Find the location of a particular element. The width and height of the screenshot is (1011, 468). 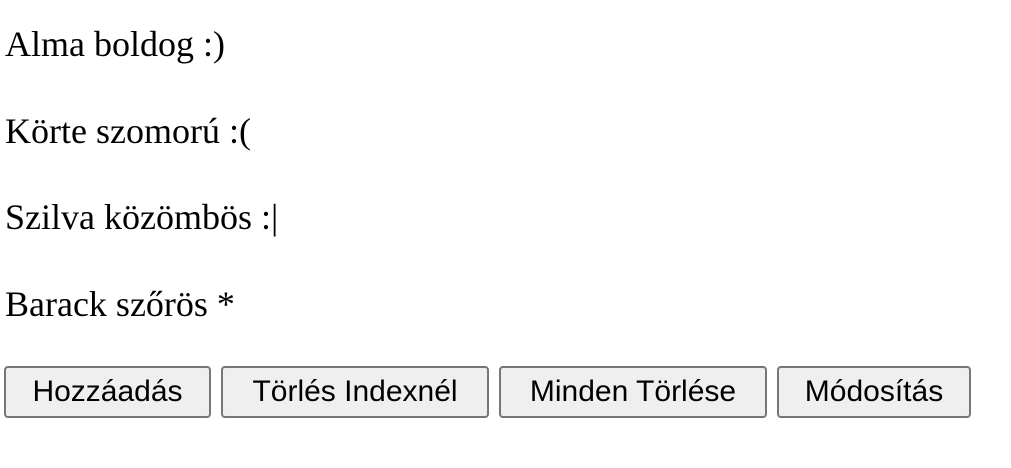

modify-button: Módosítás is located at coordinates (874, 392).